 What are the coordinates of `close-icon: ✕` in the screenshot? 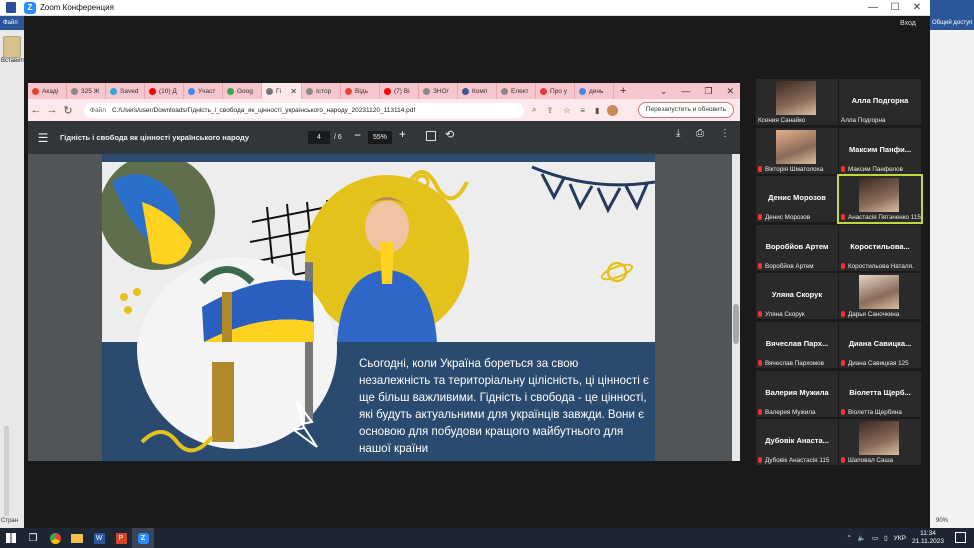 It's located at (917, 8).